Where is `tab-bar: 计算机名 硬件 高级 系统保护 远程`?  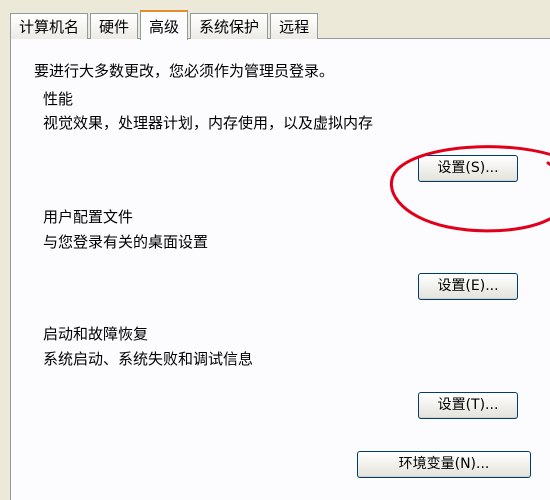 tab-bar: 计算机名 硬件 高级 系统保护 远程 is located at coordinates (165, 24).